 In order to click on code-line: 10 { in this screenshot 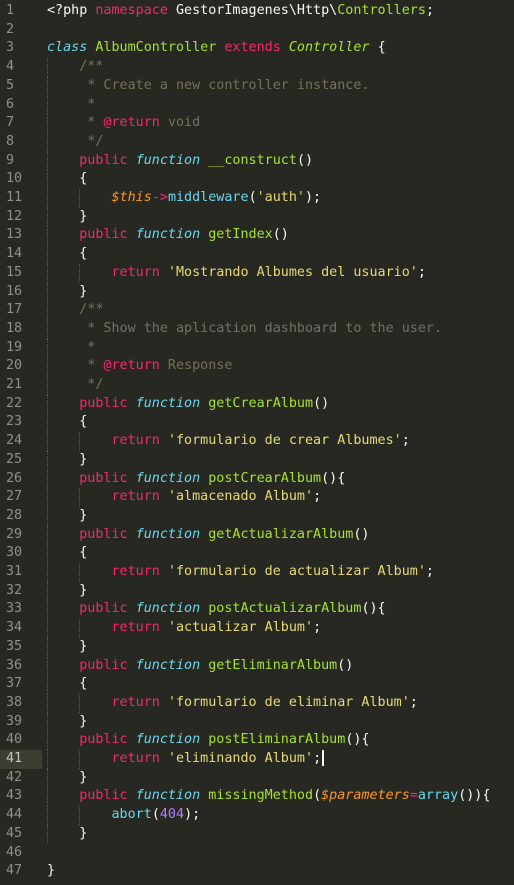, I will do `click(257, 179)`.